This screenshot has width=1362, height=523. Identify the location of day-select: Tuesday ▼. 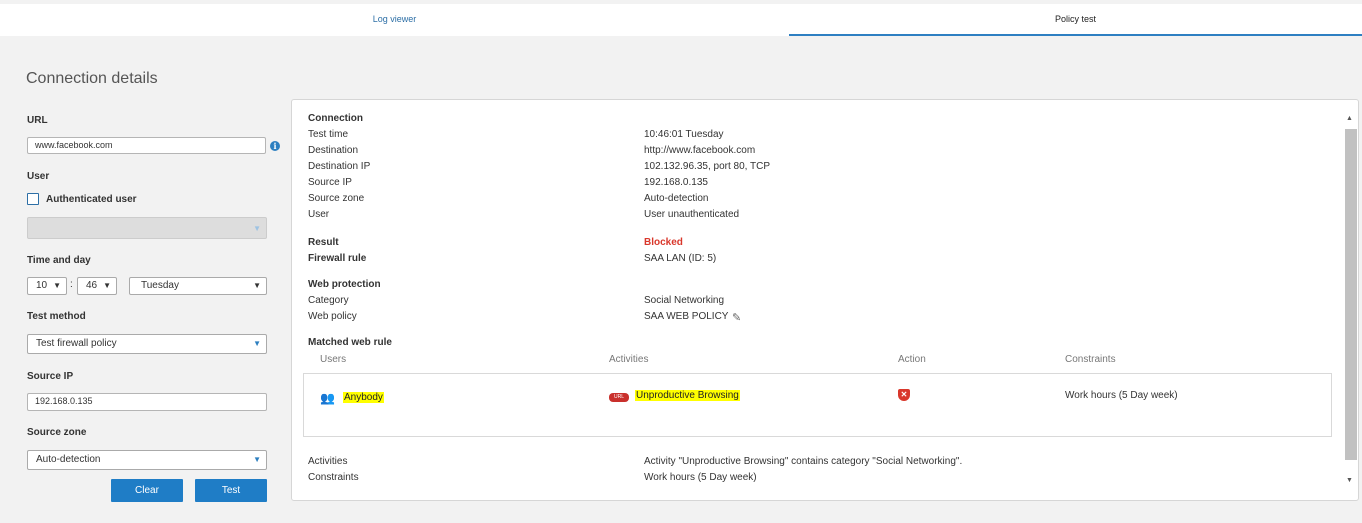
(198, 286).